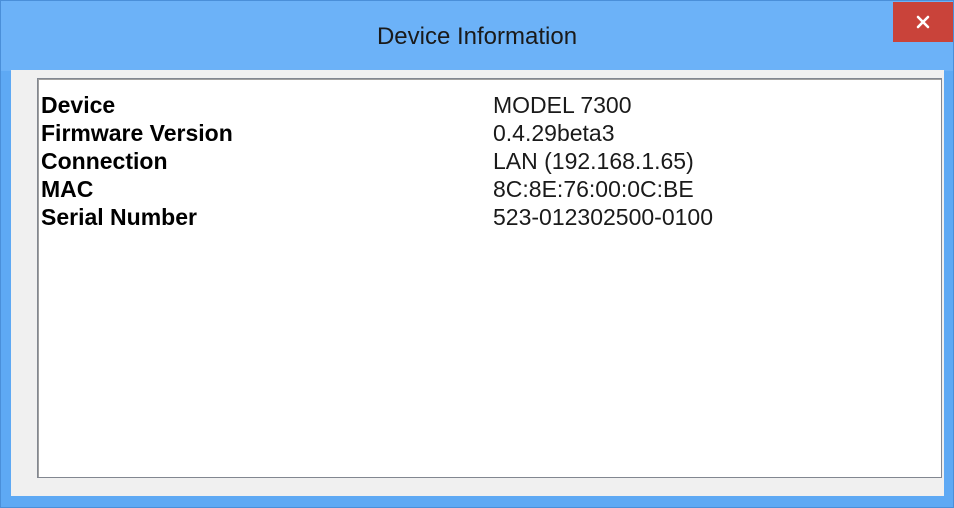  I want to click on info-label: Device, so click(78, 105).